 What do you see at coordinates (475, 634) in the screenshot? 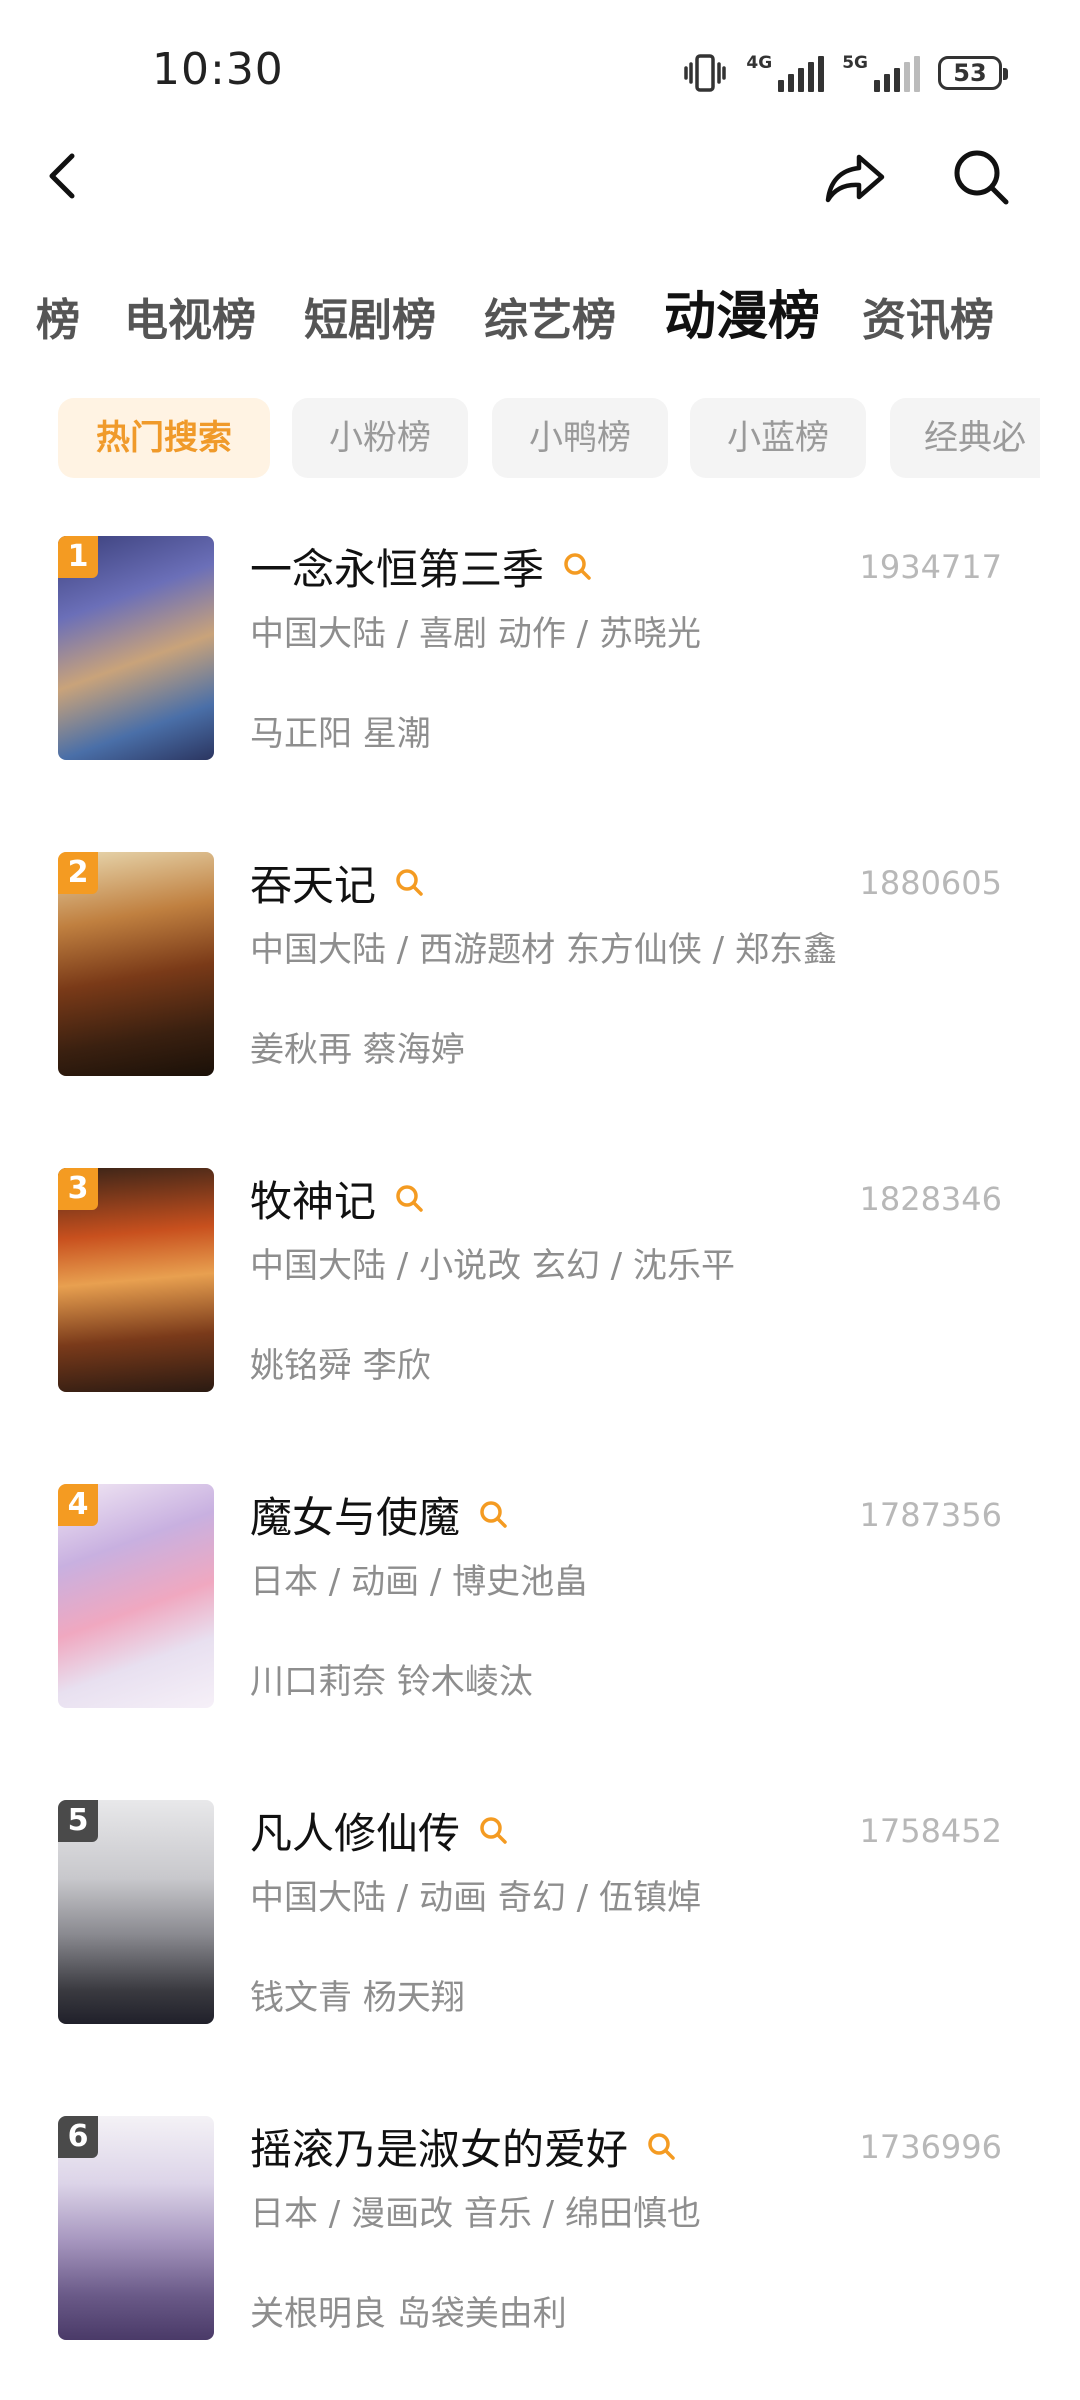
I see `item-meta: 中国大陆 / 喜剧 动作 / 苏晓光` at bounding box center [475, 634].